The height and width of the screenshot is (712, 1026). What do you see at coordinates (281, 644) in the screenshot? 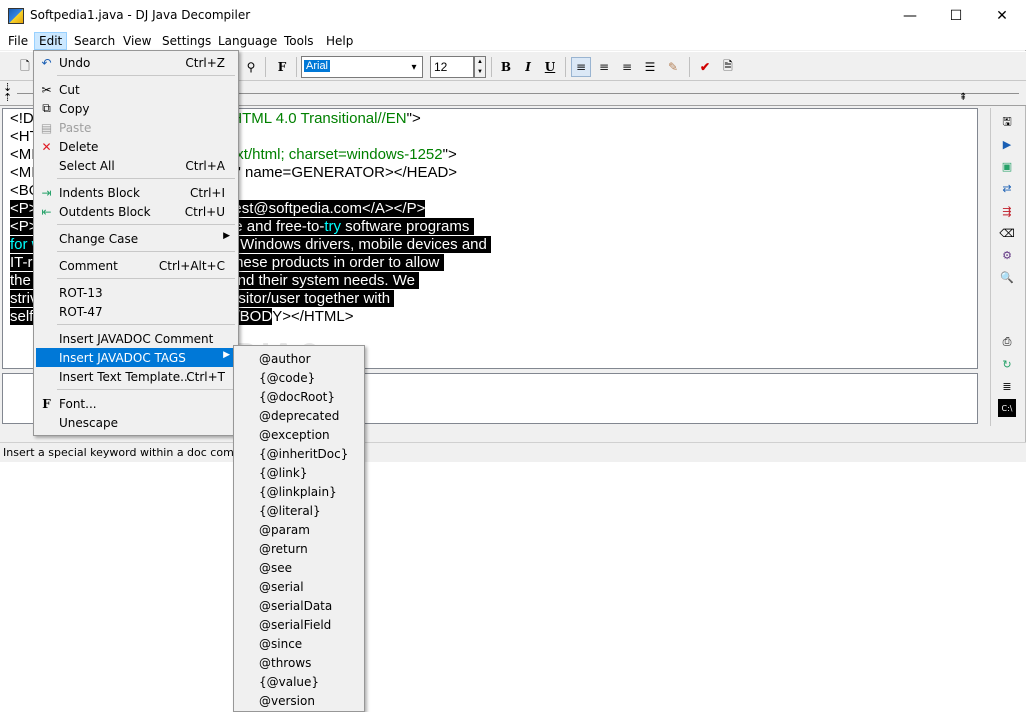
I see `javadoc-tag-label: @since` at bounding box center [281, 644].